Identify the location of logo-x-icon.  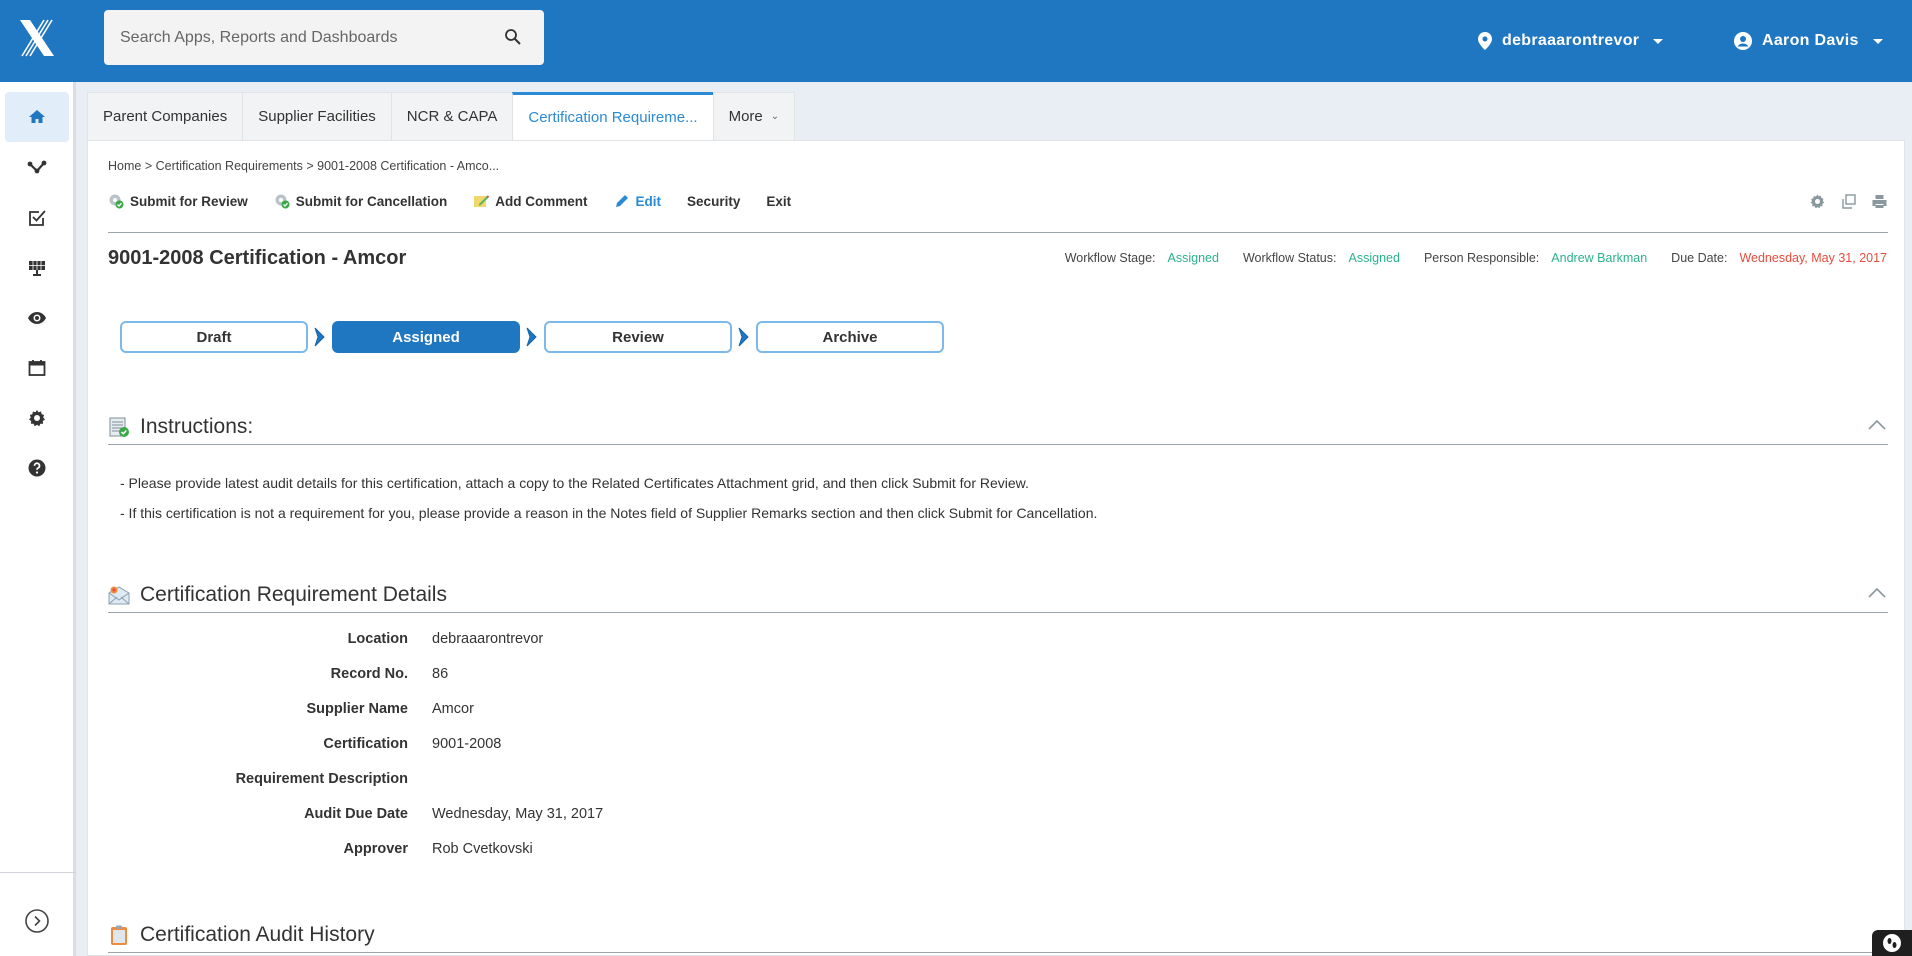
(37, 38).